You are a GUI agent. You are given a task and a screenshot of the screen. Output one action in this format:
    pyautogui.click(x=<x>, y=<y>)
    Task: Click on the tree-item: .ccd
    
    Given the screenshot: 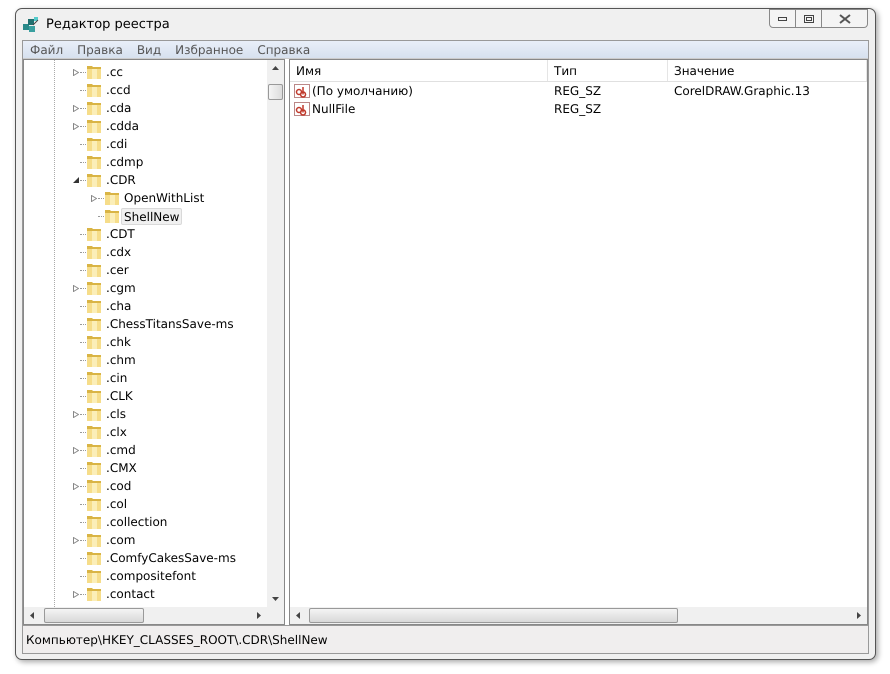 What is the action you would take?
    pyautogui.click(x=118, y=90)
    